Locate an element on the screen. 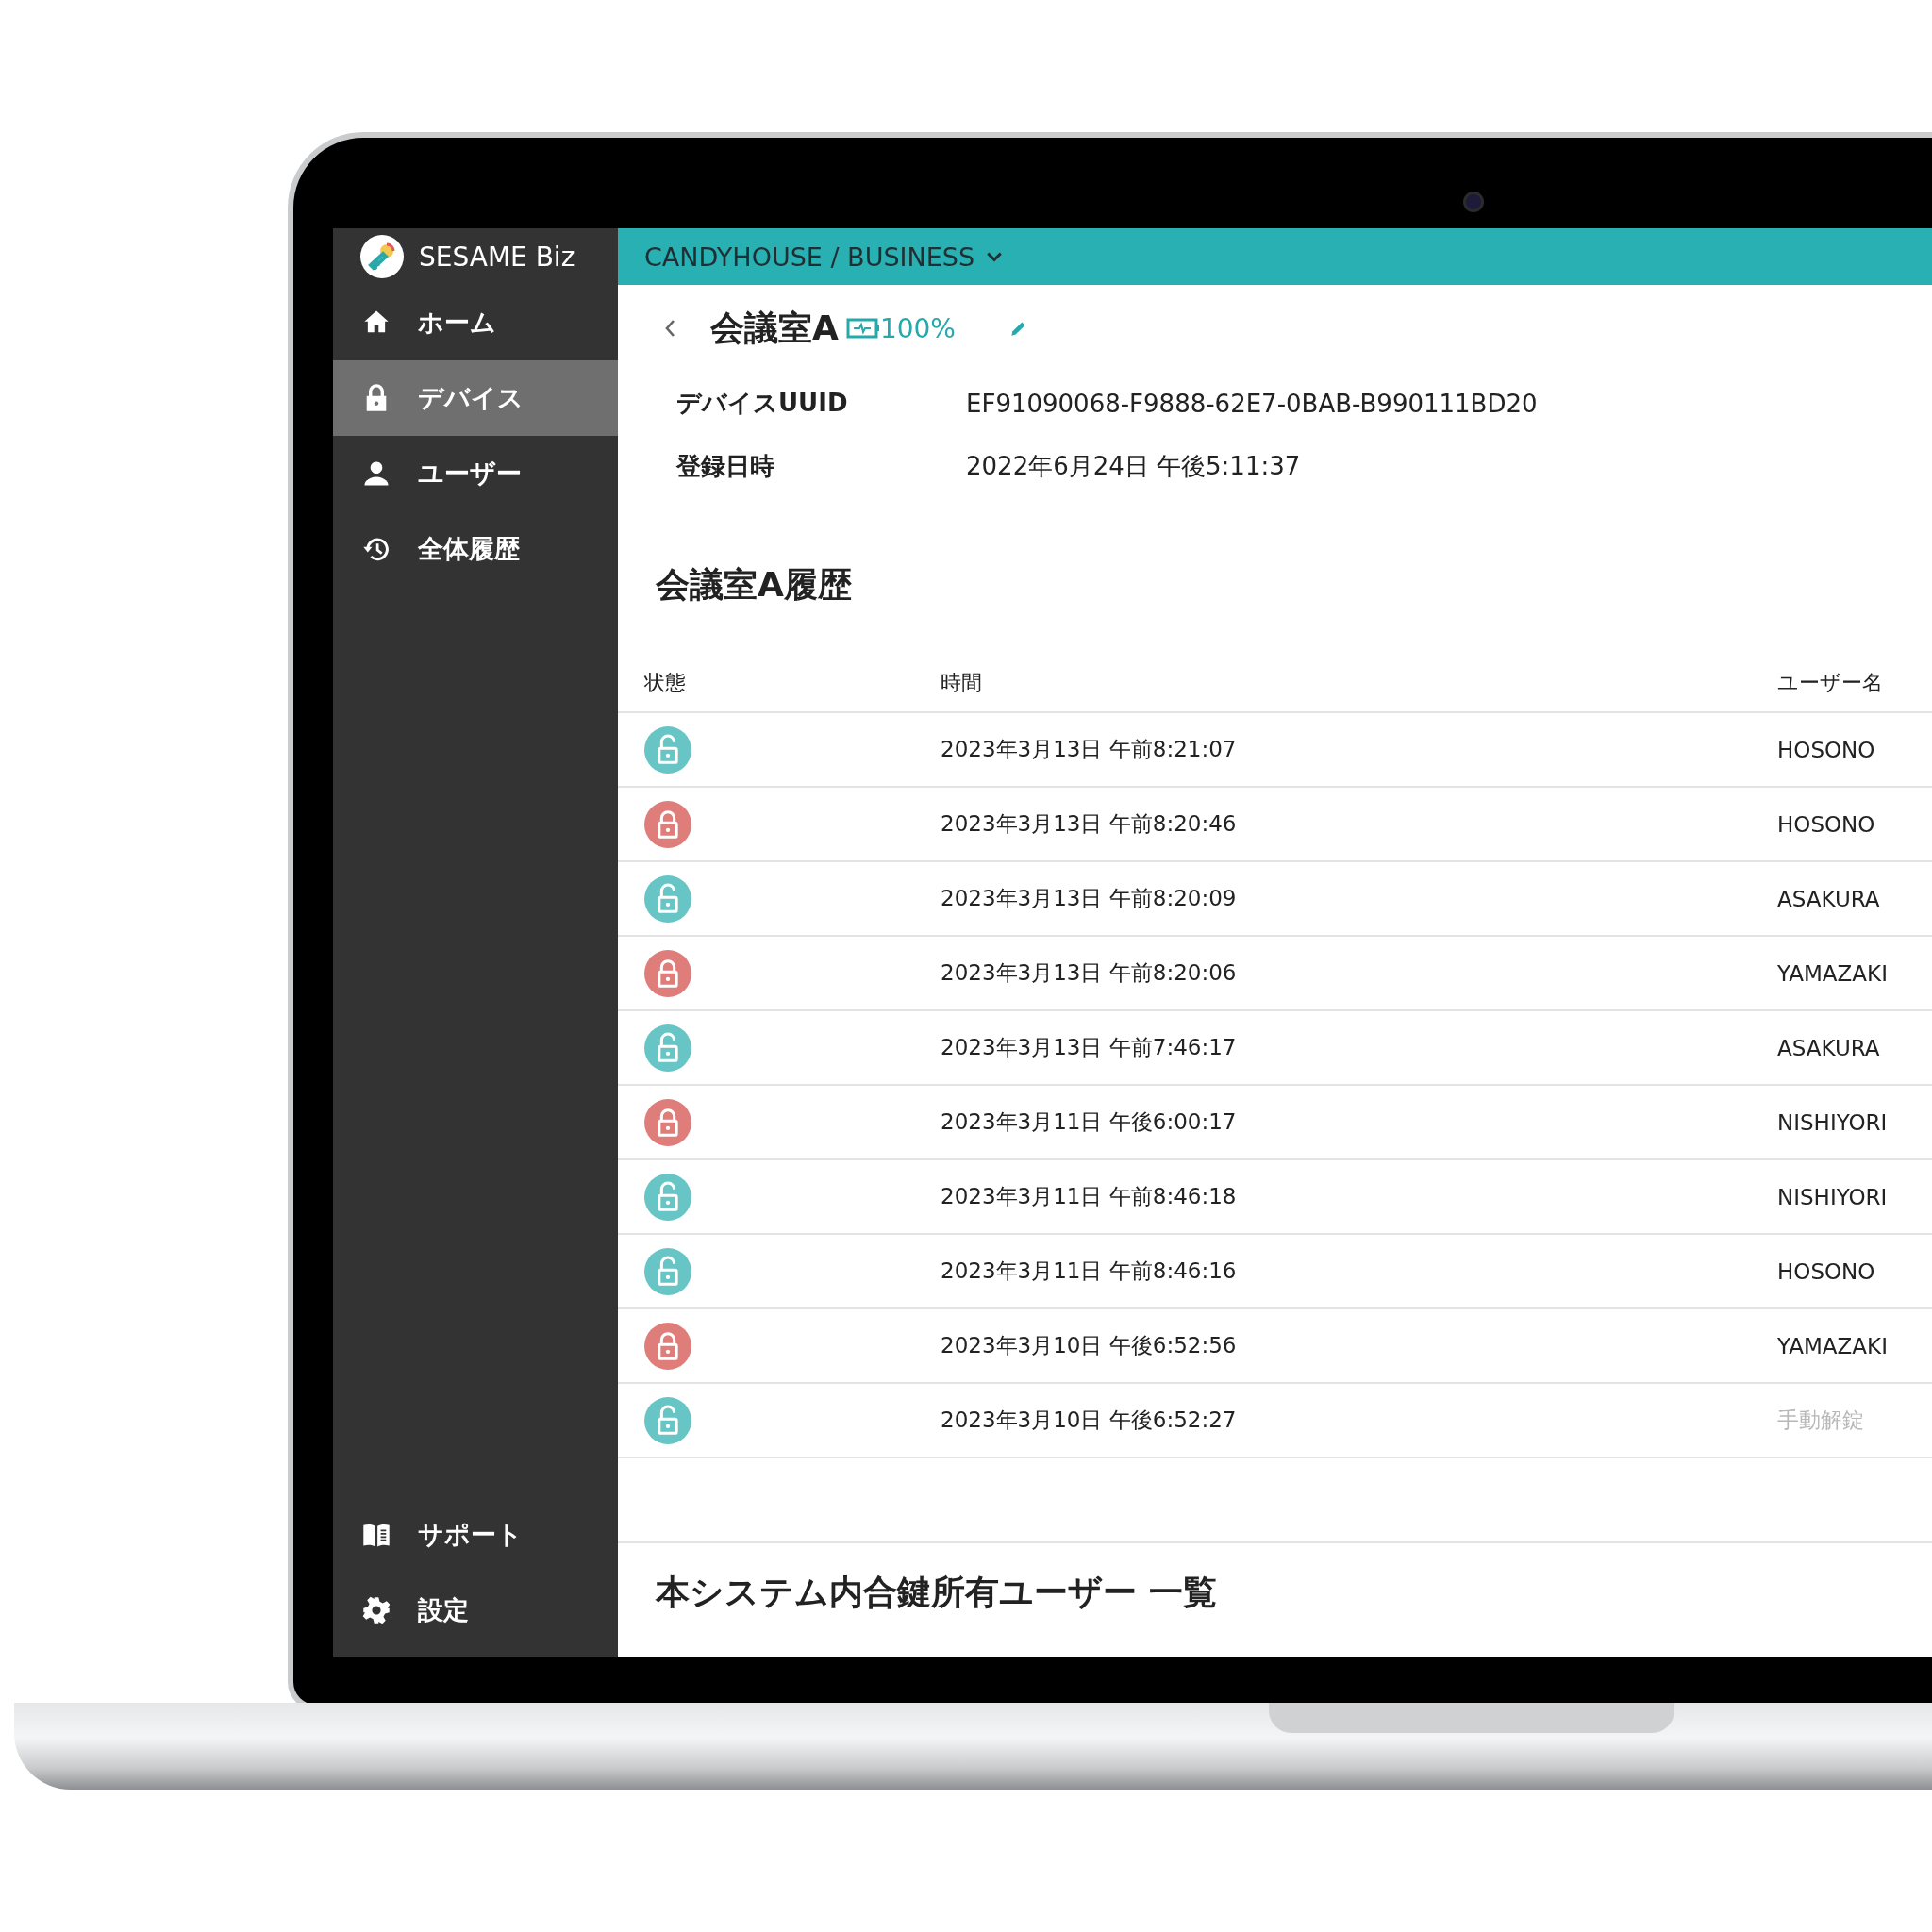 The width and height of the screenshot is (1932, 1932). sidebar-item: 全体履歴 is located at coordinates (475, 549).